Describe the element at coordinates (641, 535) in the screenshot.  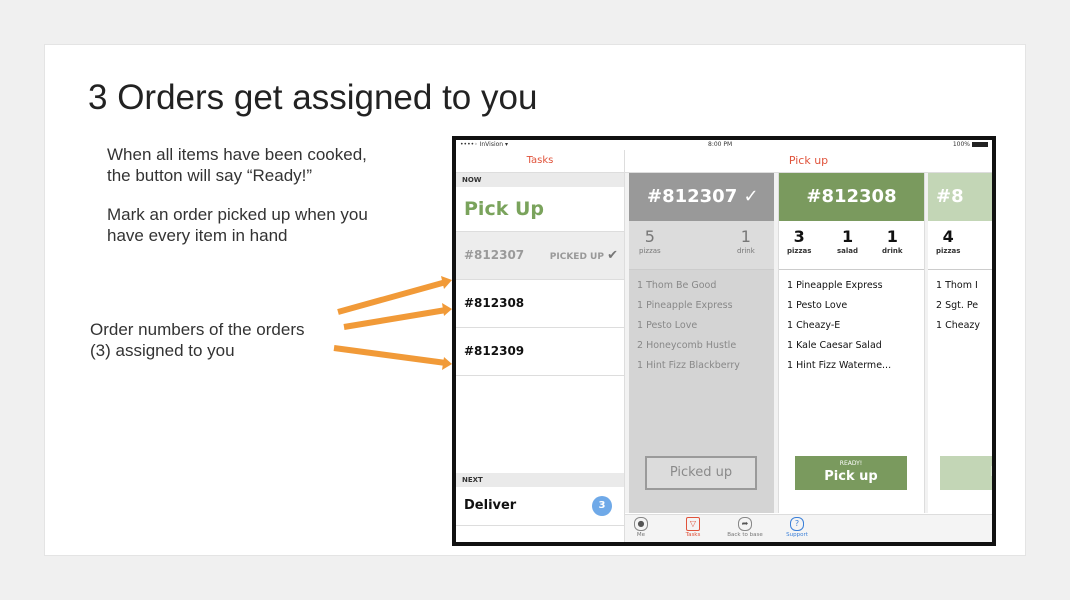
I see `tab-label: Me` at that location.